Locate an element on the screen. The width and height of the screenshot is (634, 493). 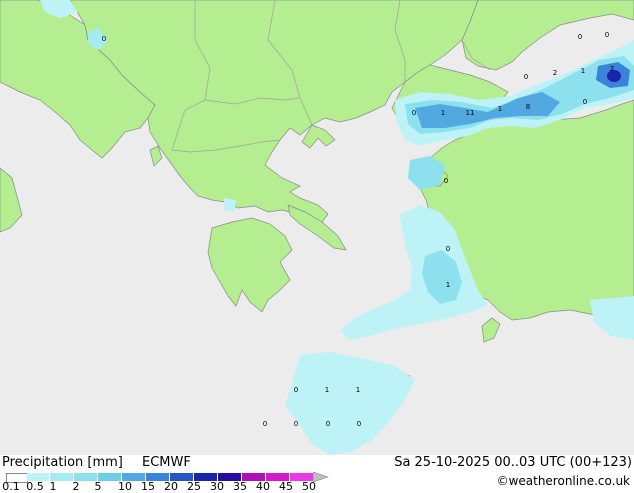
scale-tick: 0.1 is located at coordinates (11, 486).